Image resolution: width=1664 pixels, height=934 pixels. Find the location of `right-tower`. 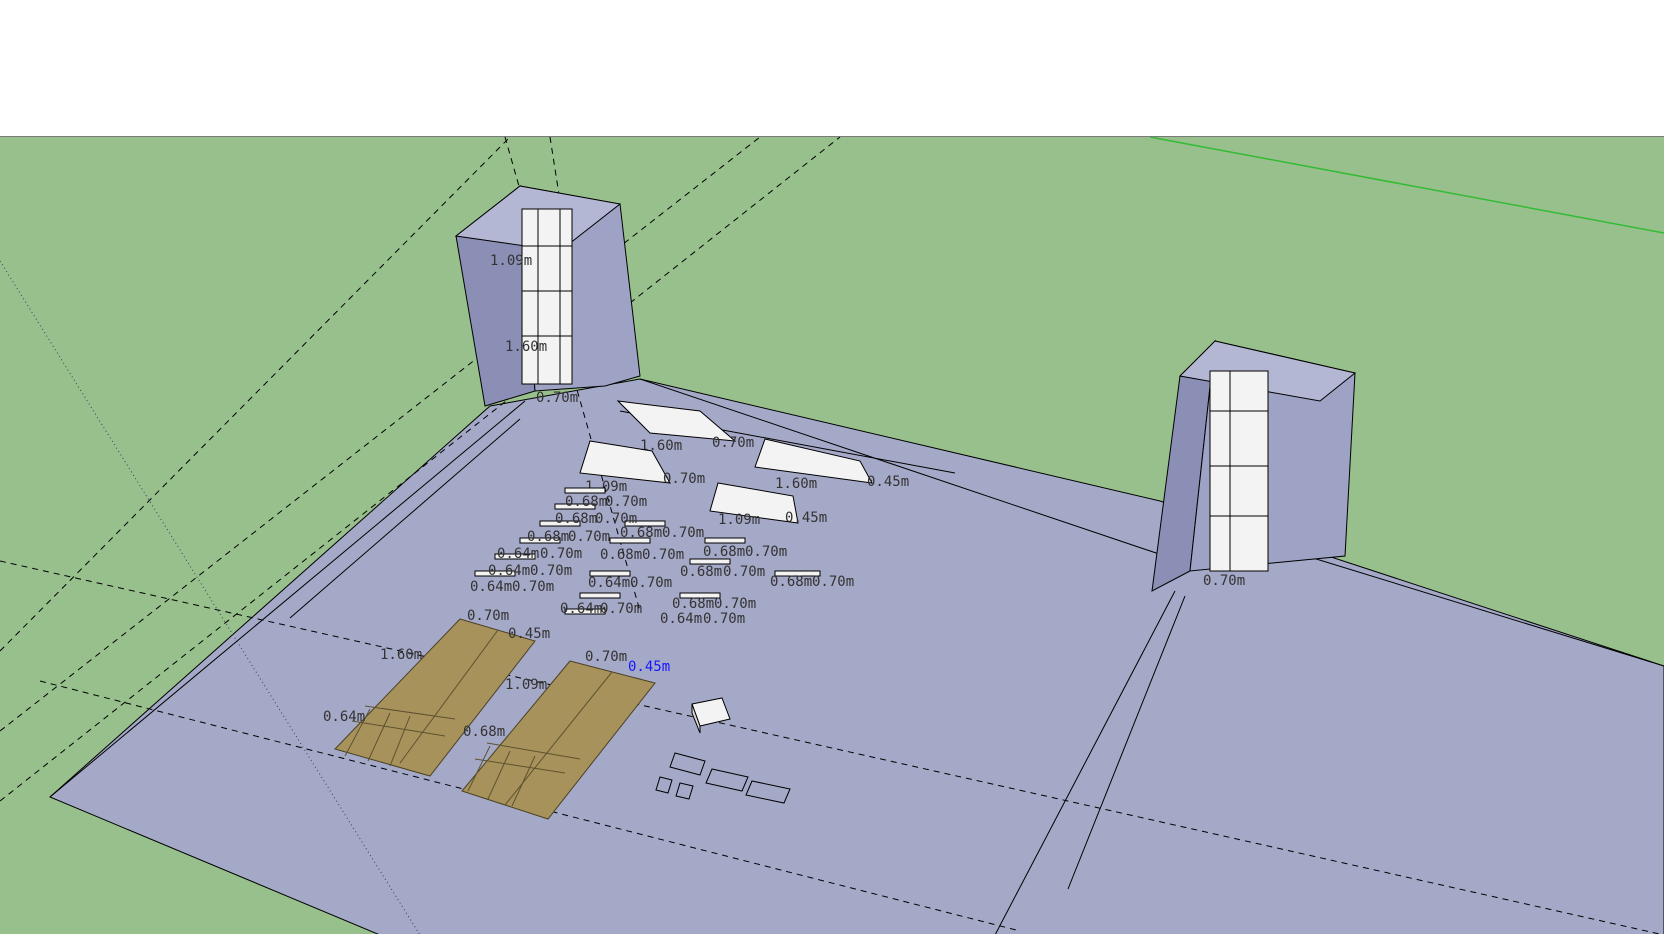

right-tower is located at coordinates (1254, 465).